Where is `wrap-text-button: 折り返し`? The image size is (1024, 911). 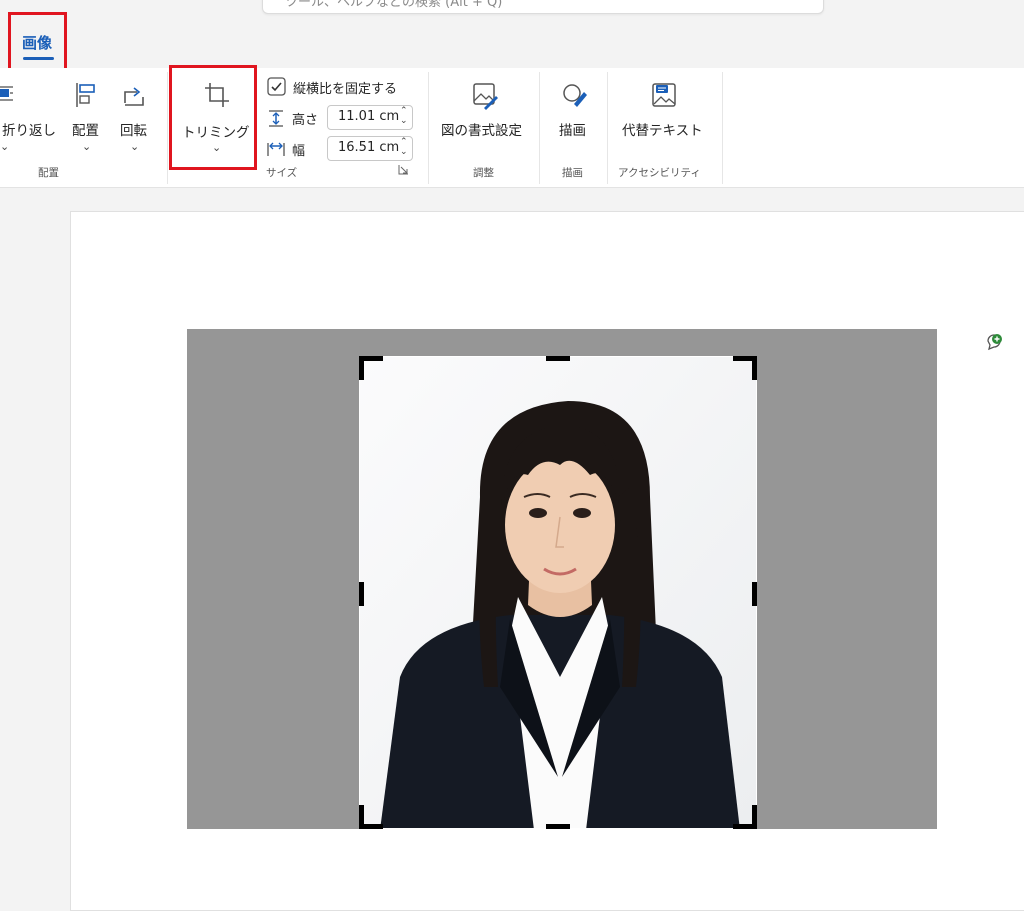 wrap-text-button: 折り返し is located at coordinates (29, 129).